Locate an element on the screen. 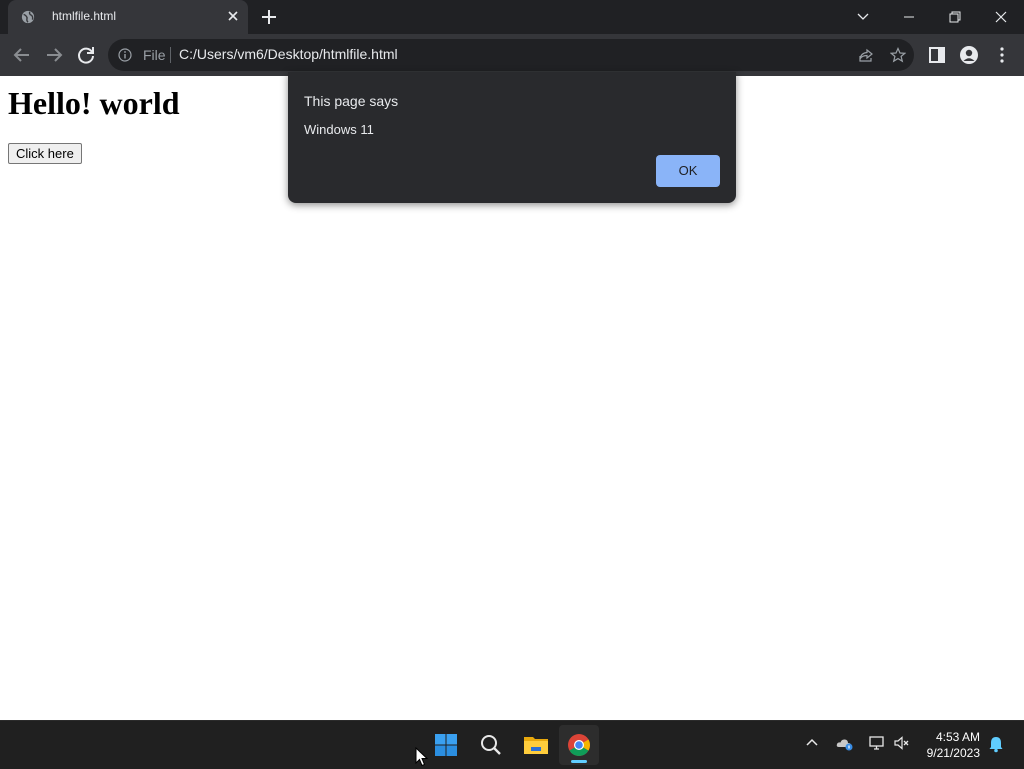 This screenshot has width=1024, height=769. more-menu-icon is located at coordinates (1002, 55).